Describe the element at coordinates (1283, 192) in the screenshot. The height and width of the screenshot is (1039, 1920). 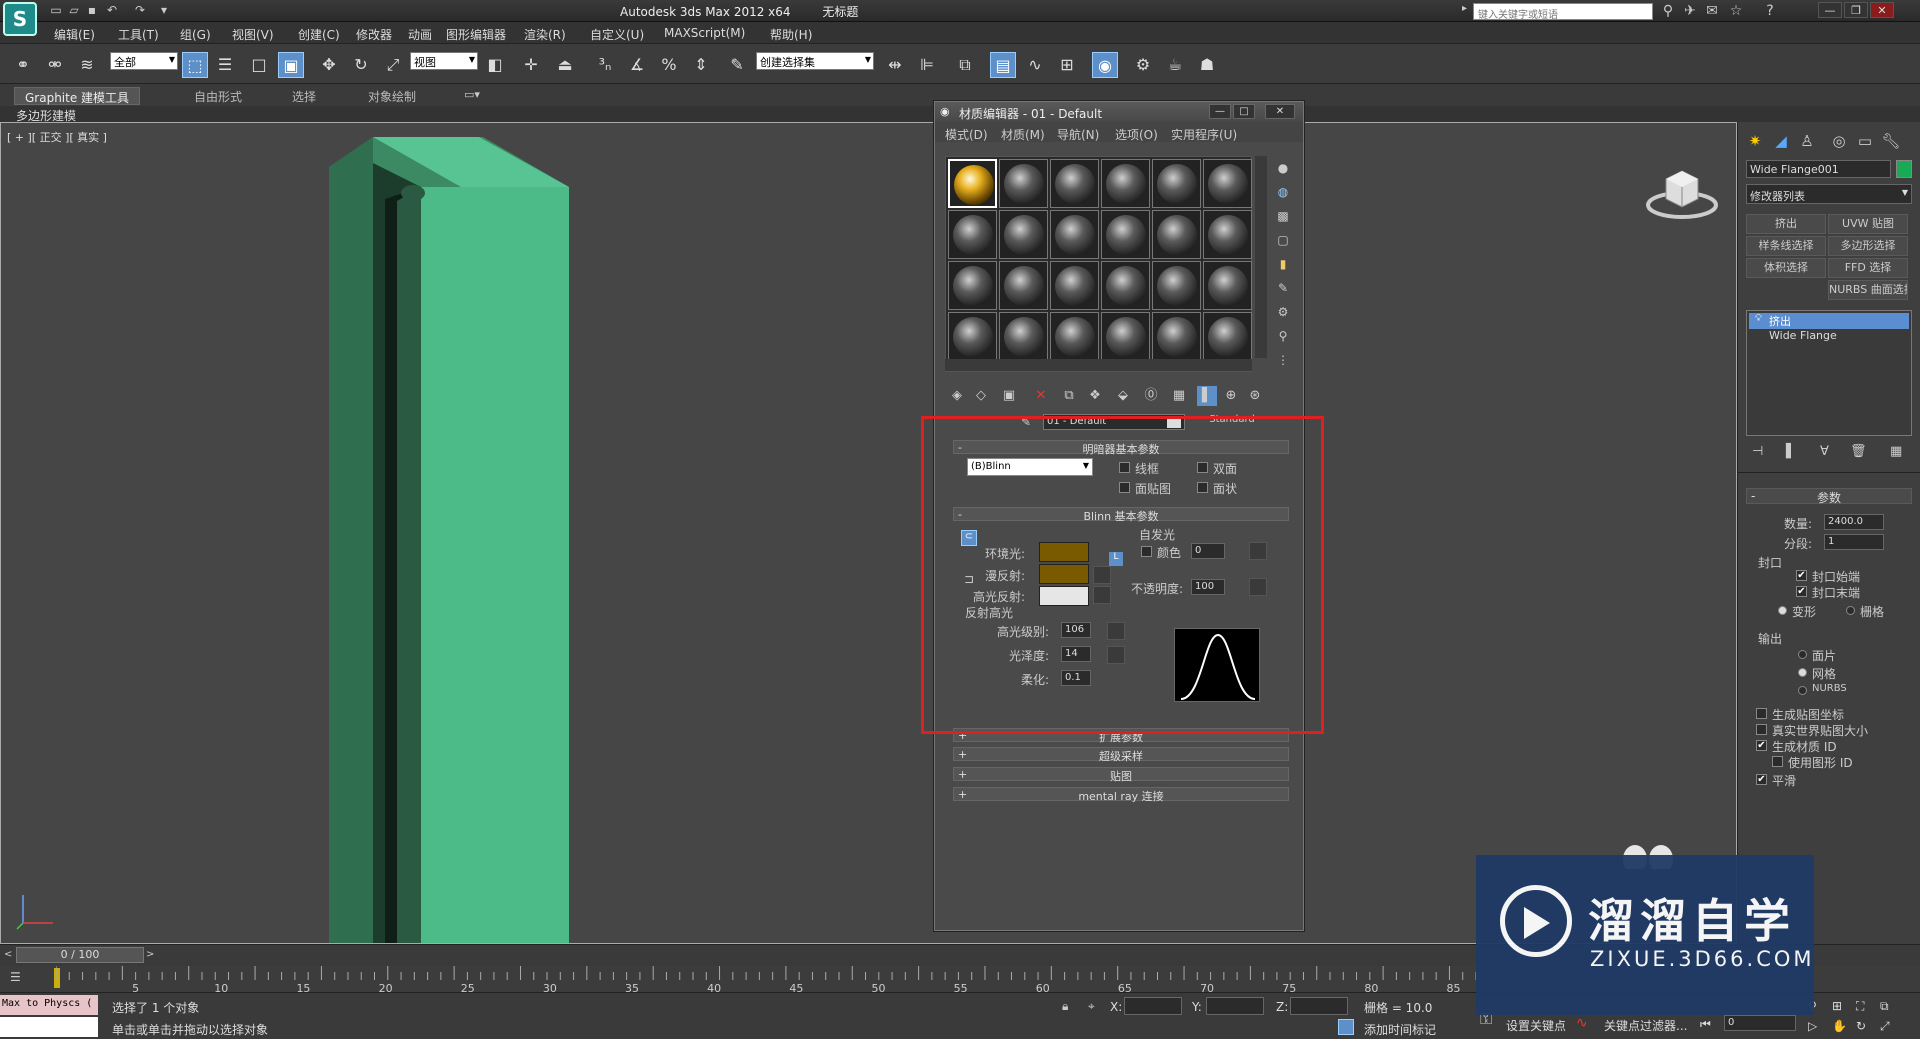
I see `backlight-icon: ◍` at that location.